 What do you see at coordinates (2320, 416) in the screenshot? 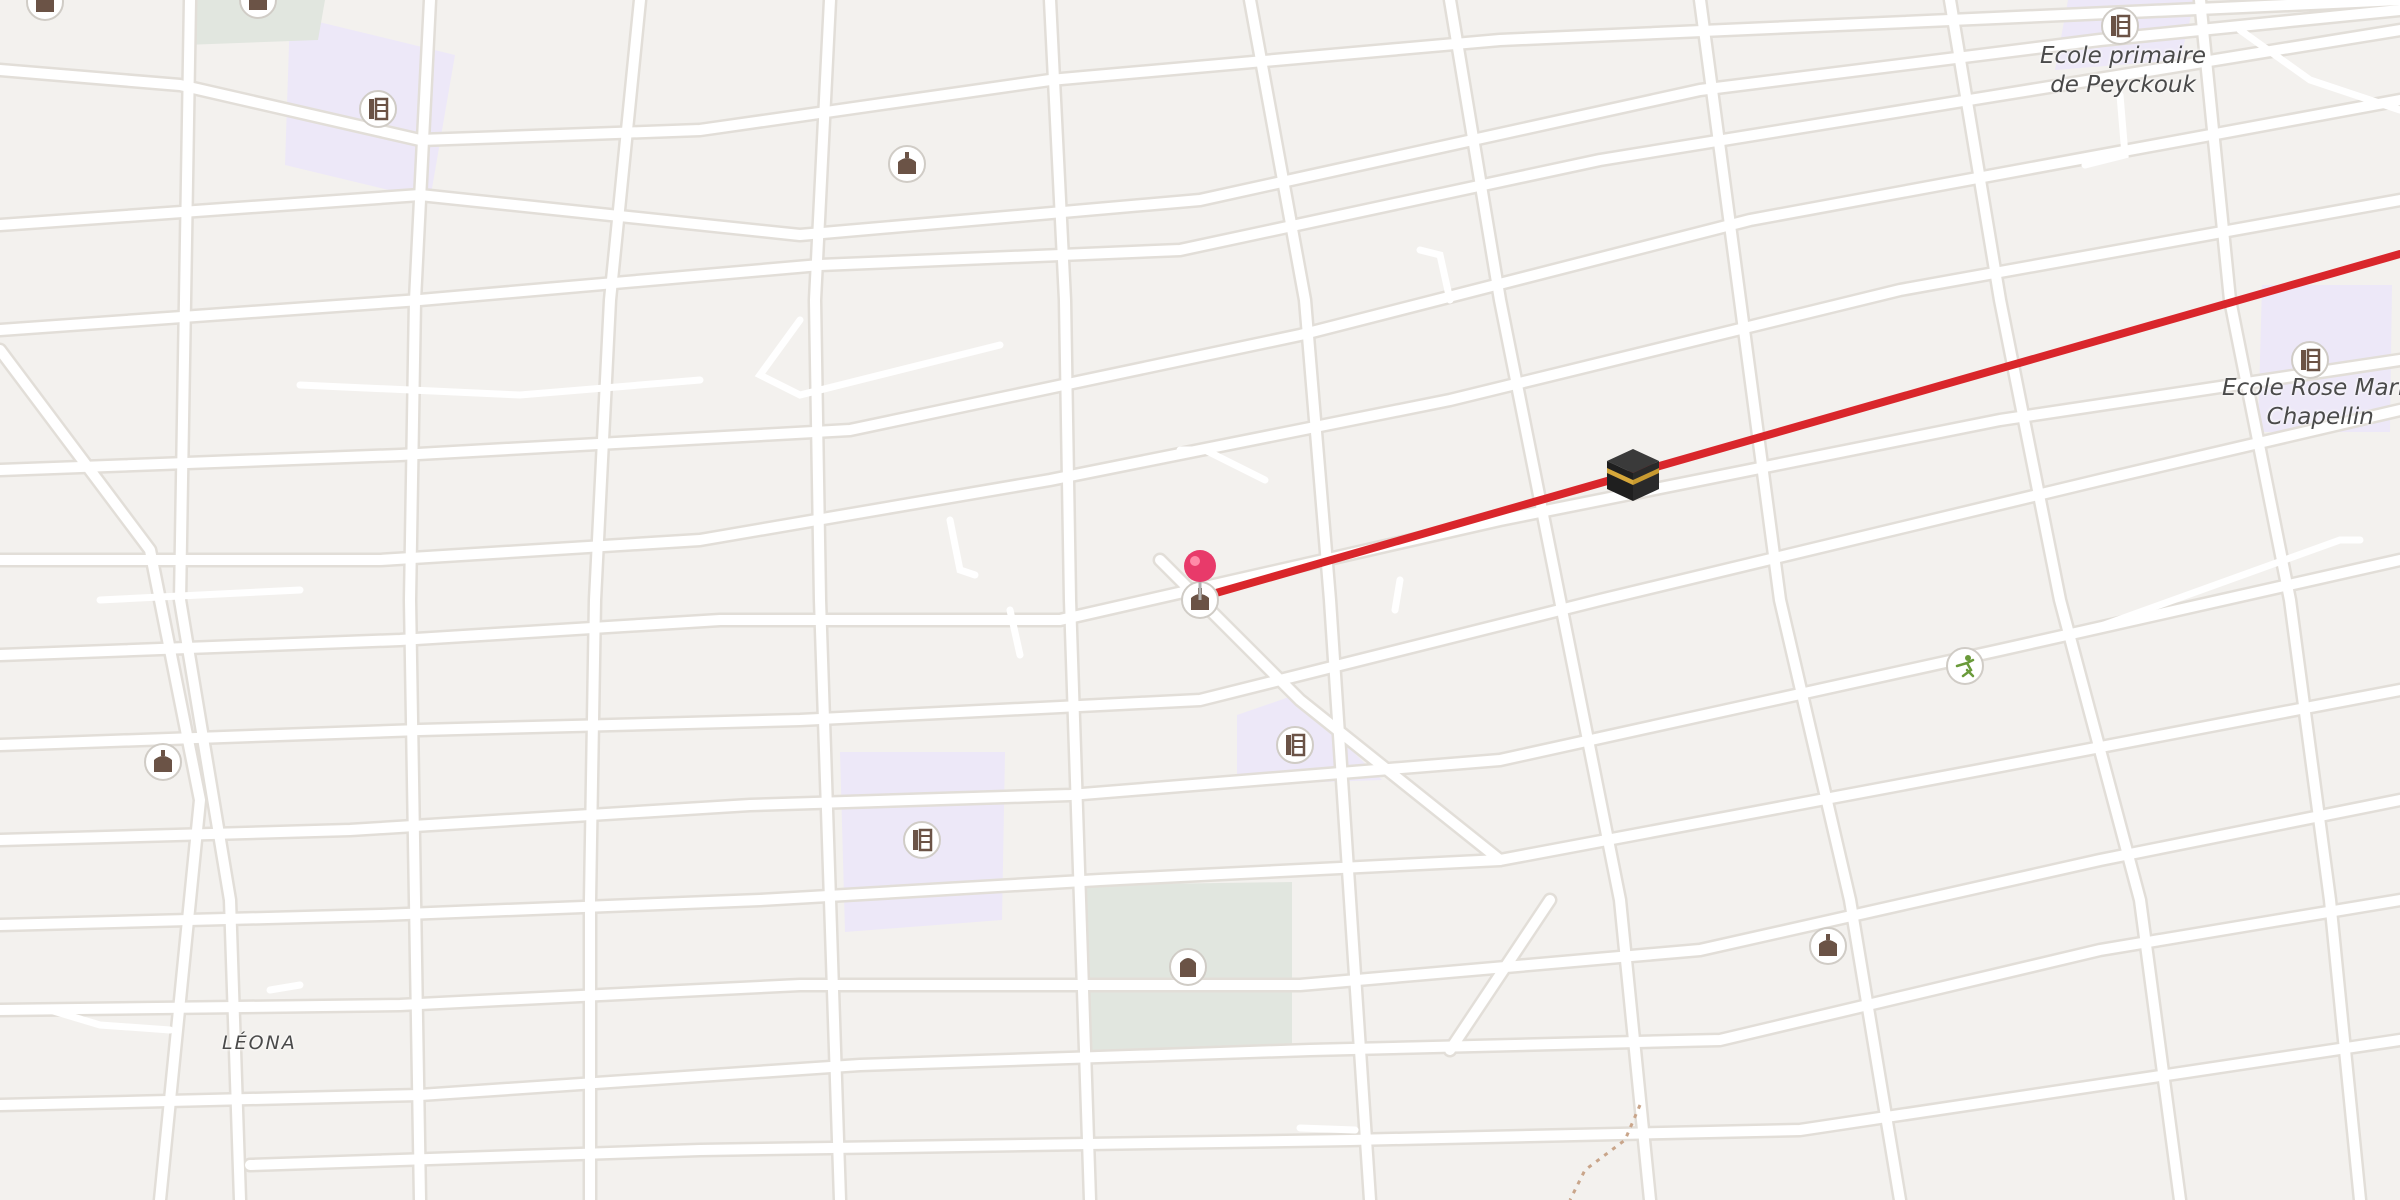
I see `label-line: Chapellin` at bounding box center [2320, 416].